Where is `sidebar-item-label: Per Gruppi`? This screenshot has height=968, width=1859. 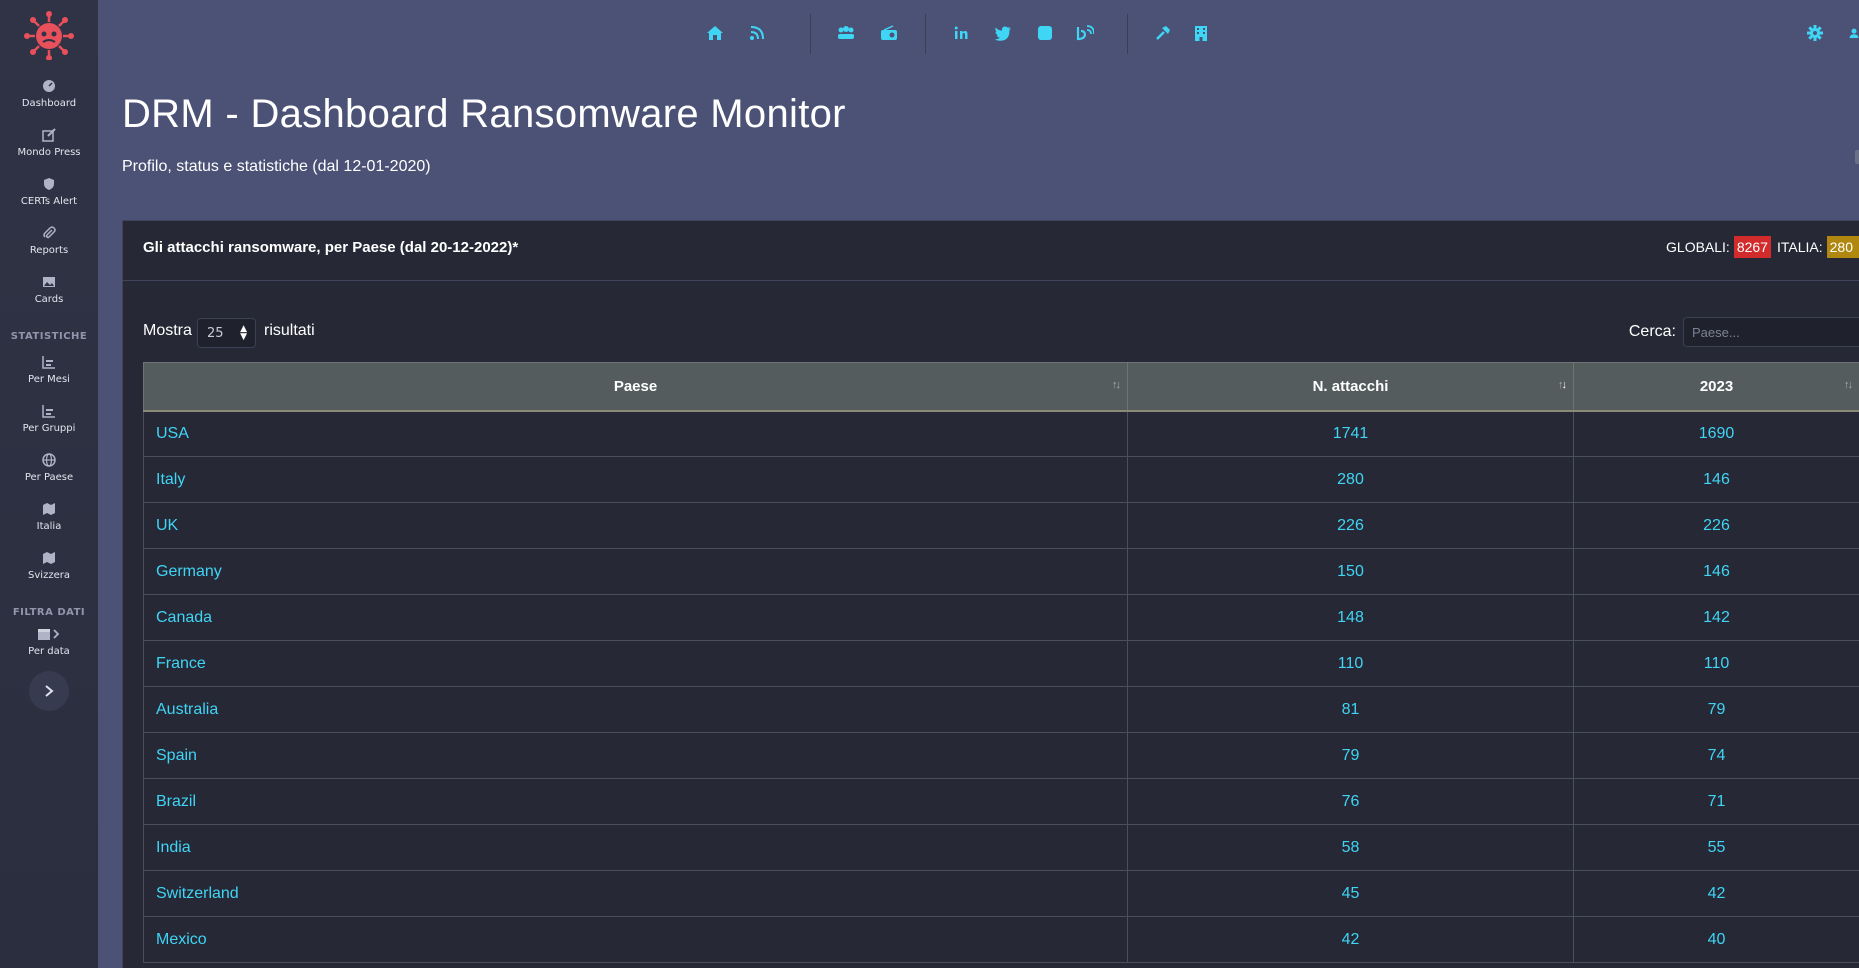 sidebar-item-label: Per Gruppi is located at coordinates (49, 428).